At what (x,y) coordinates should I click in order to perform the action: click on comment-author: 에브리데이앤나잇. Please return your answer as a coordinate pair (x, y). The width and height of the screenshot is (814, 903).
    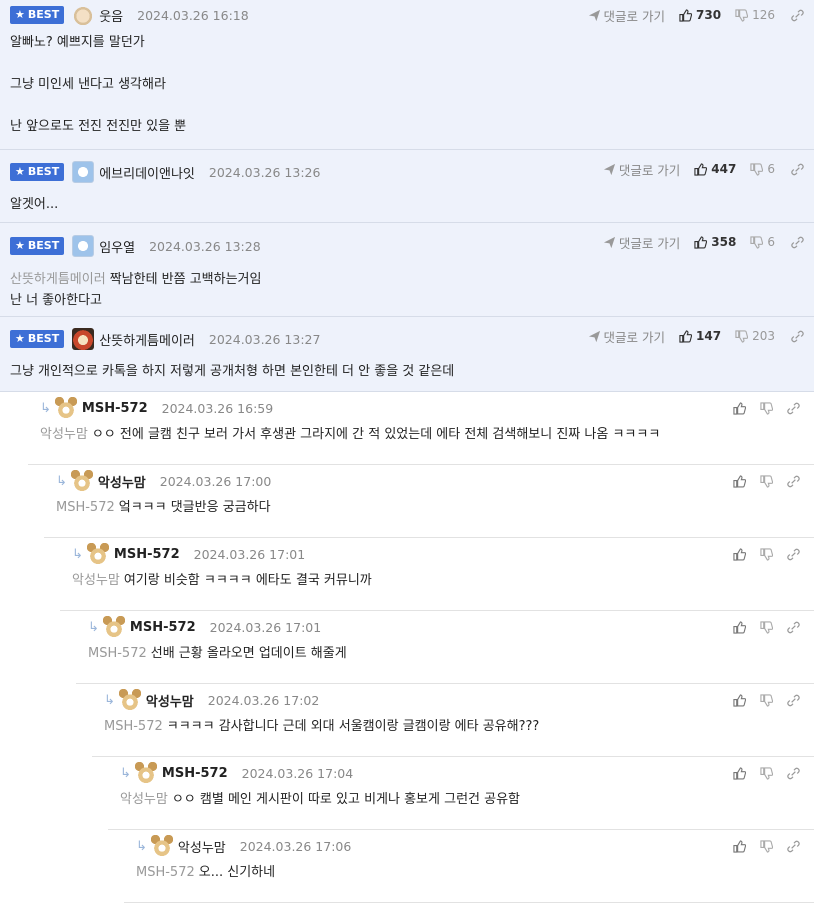
    Looking at the image, I should click on (147, 172).